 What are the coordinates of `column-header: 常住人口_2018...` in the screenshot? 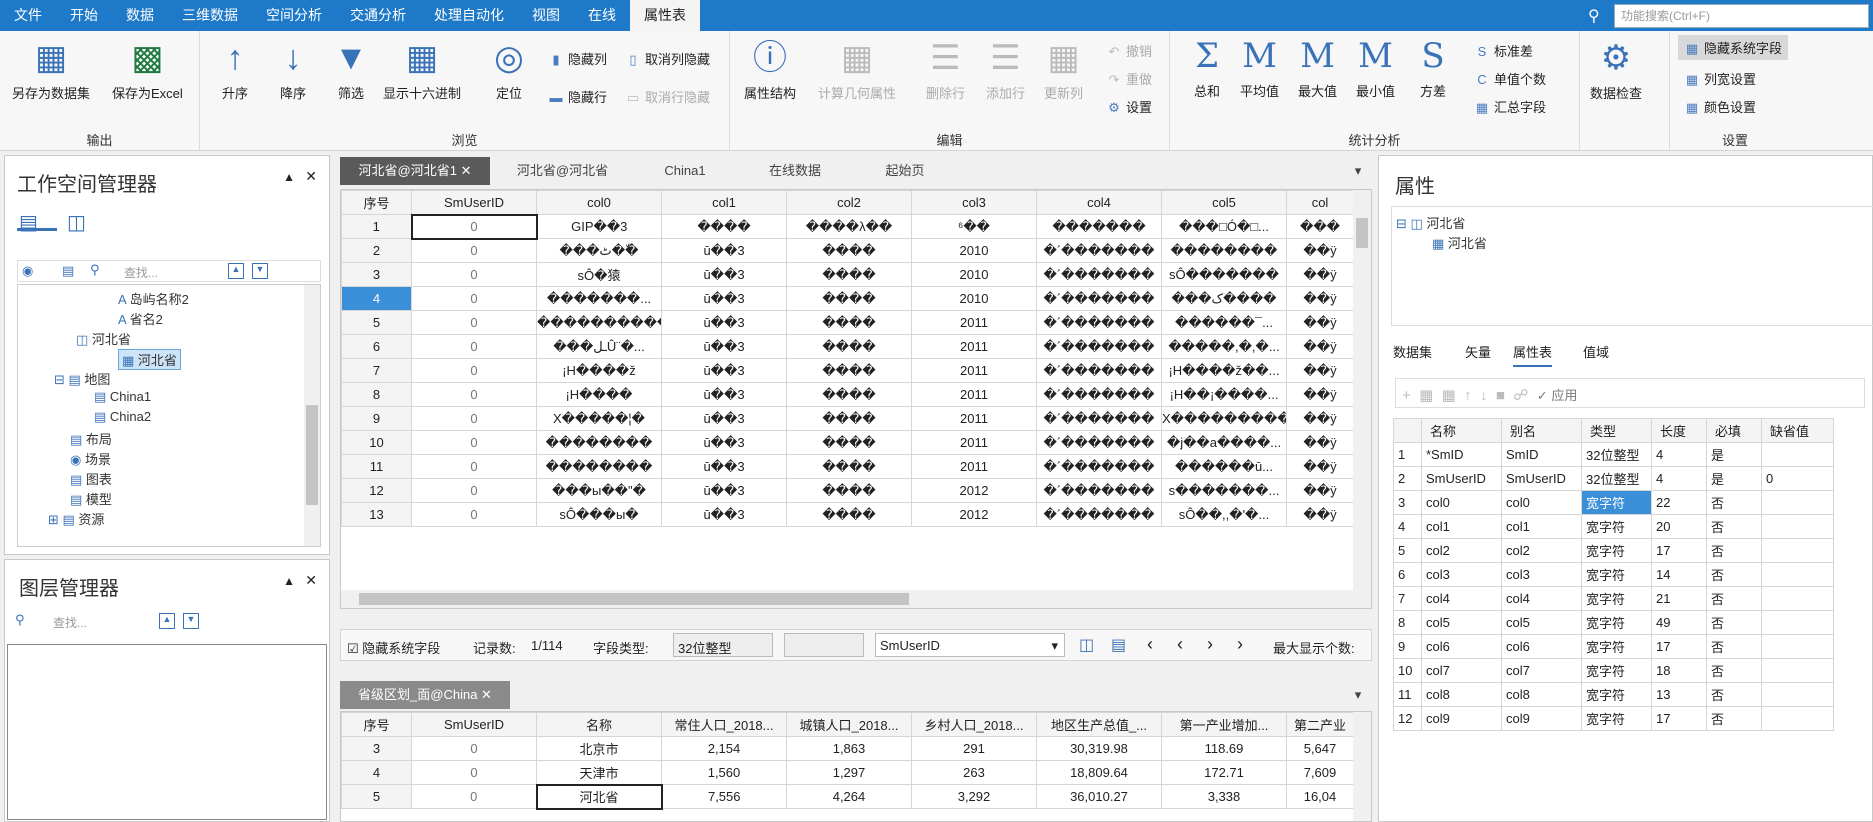 It's located at (724, 724).